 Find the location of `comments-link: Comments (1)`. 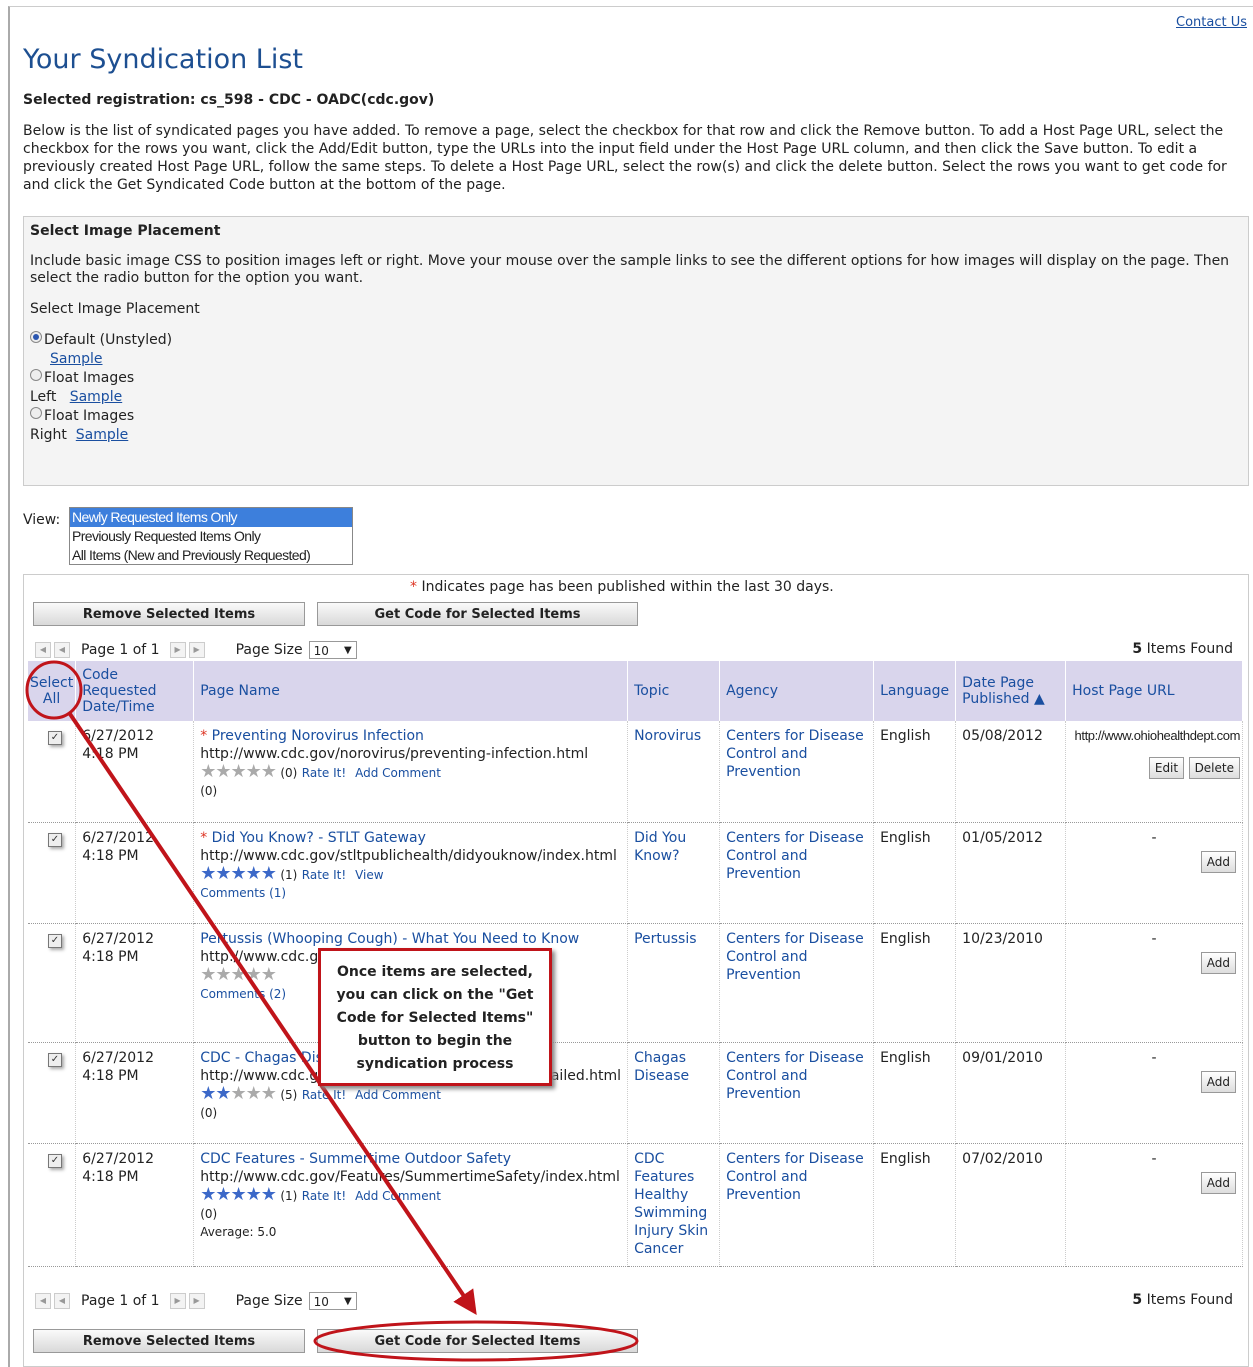

comments-link: Comments (1) is located at coordinates (243, 893).